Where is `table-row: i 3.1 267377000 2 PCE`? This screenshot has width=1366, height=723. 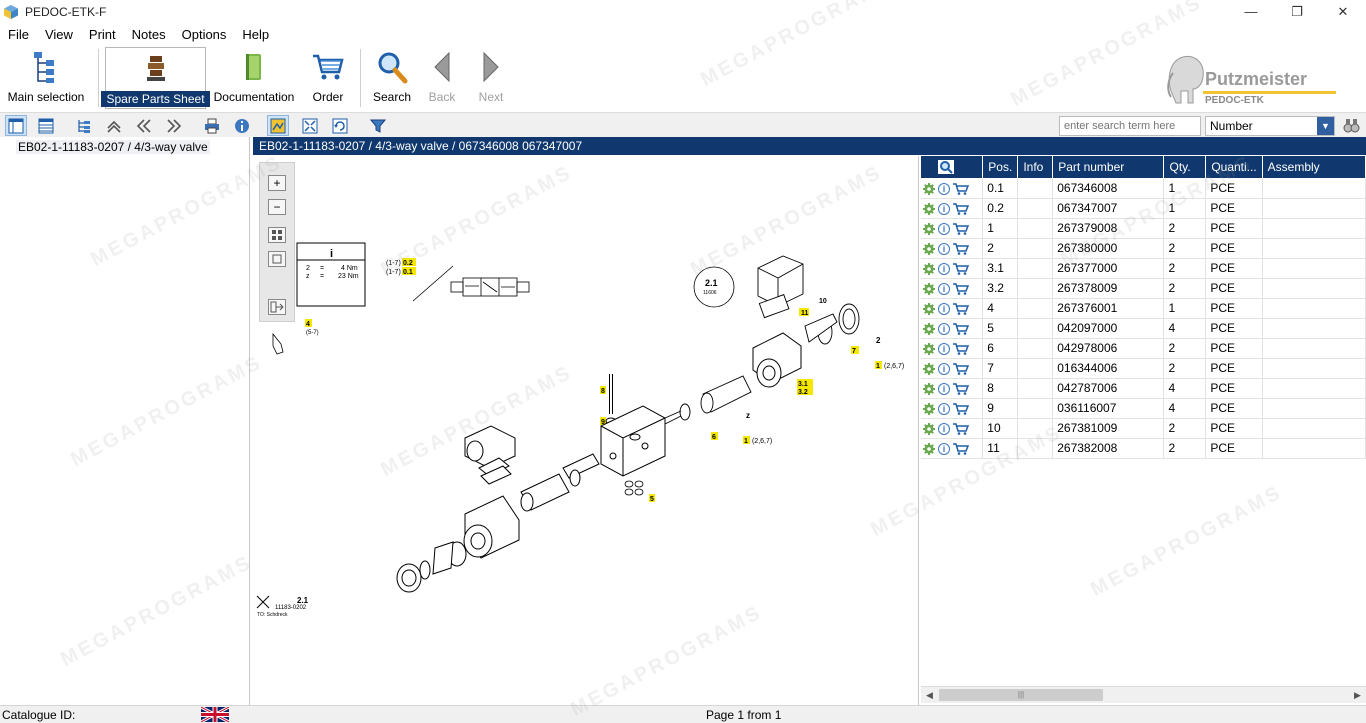
table-row: i 3.1 267377000 2 PCE is located at coordinates (1143, 268).